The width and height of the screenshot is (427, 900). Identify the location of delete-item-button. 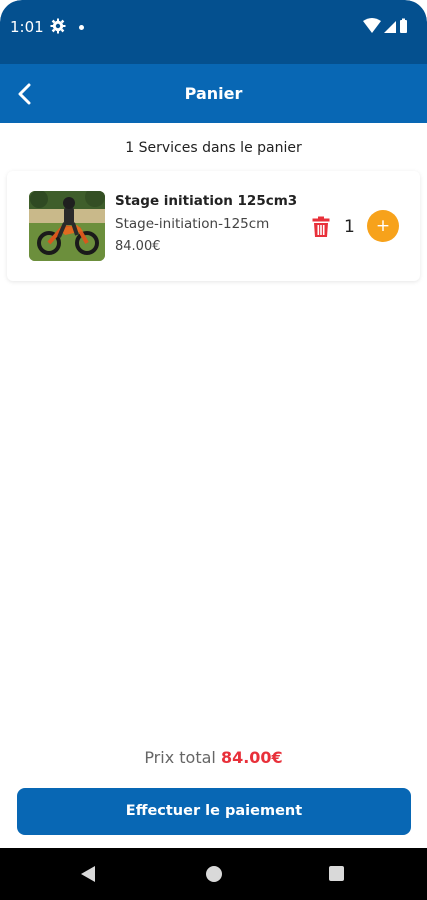
(321, 227).